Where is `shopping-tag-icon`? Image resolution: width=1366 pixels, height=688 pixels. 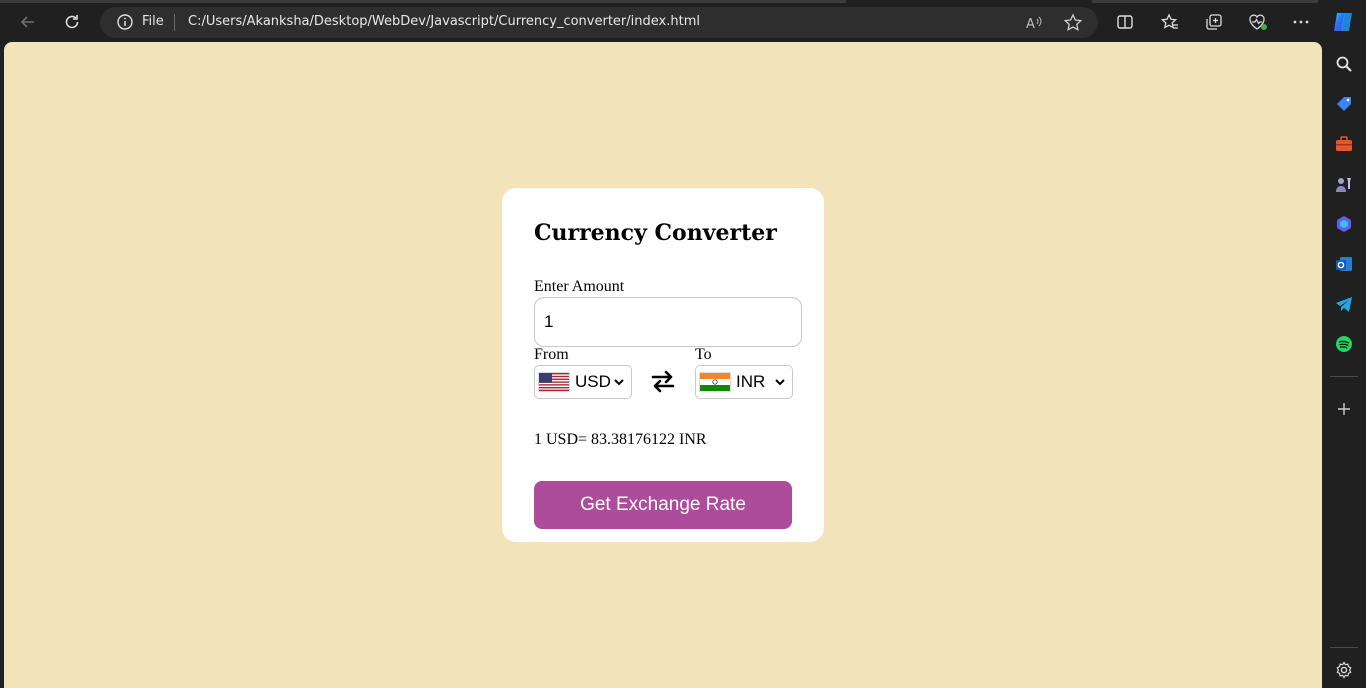
shopping-tag-icon is located at coordinates (1344, 104).